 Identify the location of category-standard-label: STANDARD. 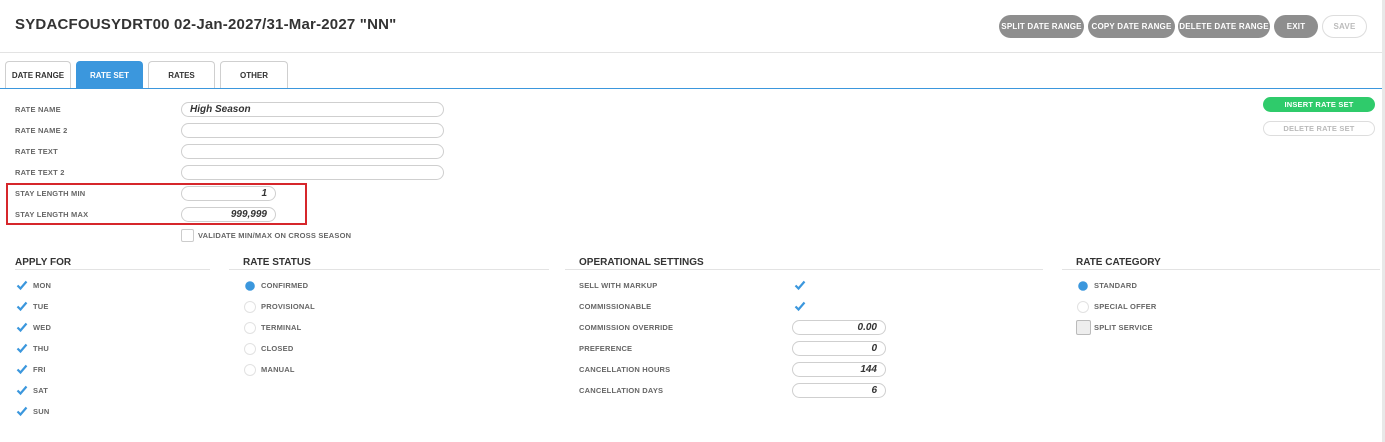
(1116, 285).